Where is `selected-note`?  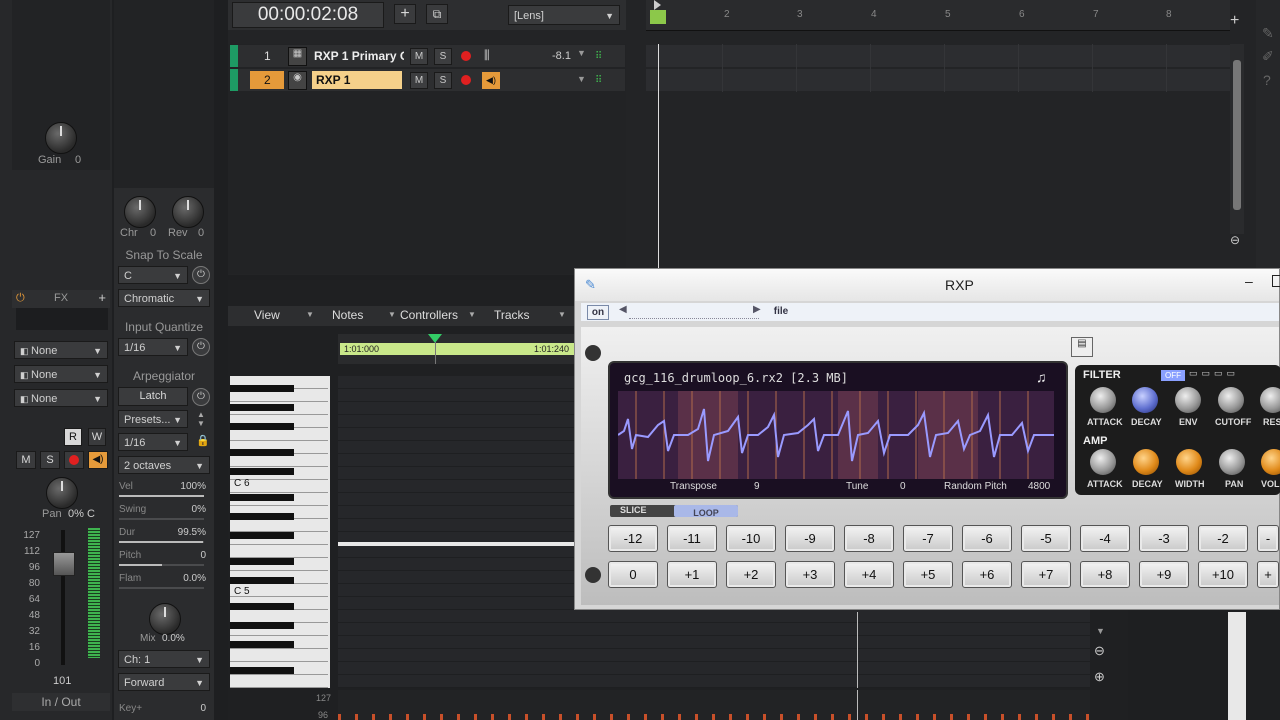
selected-note is located at coordinates (456, 544).